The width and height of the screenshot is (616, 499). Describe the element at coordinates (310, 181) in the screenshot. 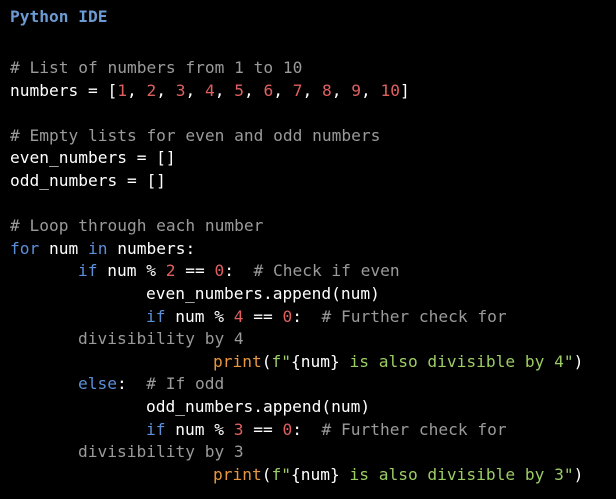

I see `code-line: odd_numbers = []` at that location.